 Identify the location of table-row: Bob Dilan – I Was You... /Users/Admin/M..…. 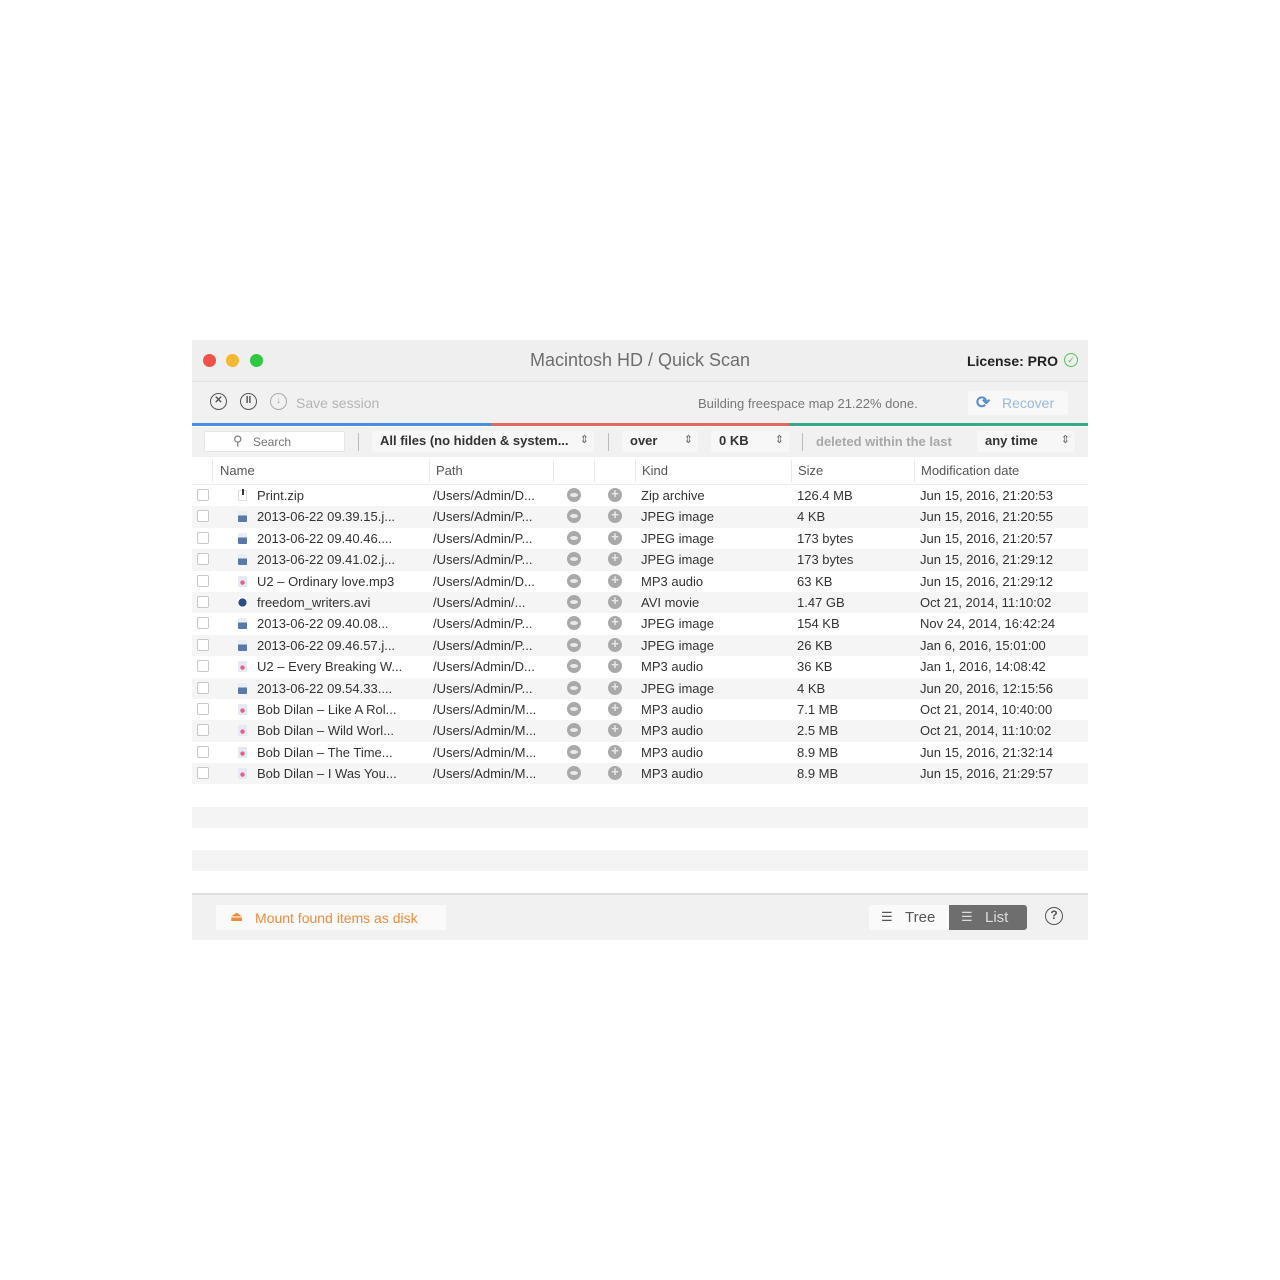
(640, 774).